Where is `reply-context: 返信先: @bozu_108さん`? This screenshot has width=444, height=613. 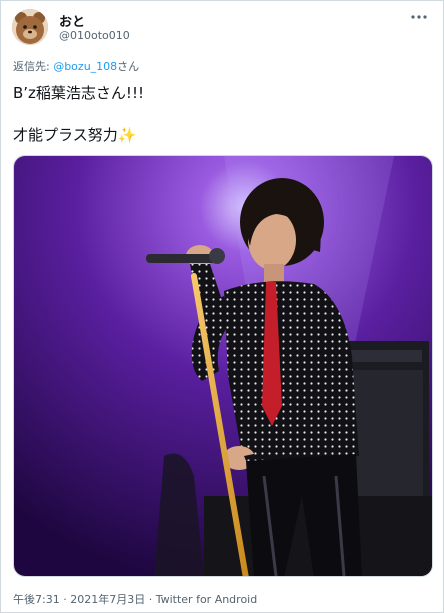
reply-context: 返信先: @bozu_108さん is located at coordinates (76, 66).